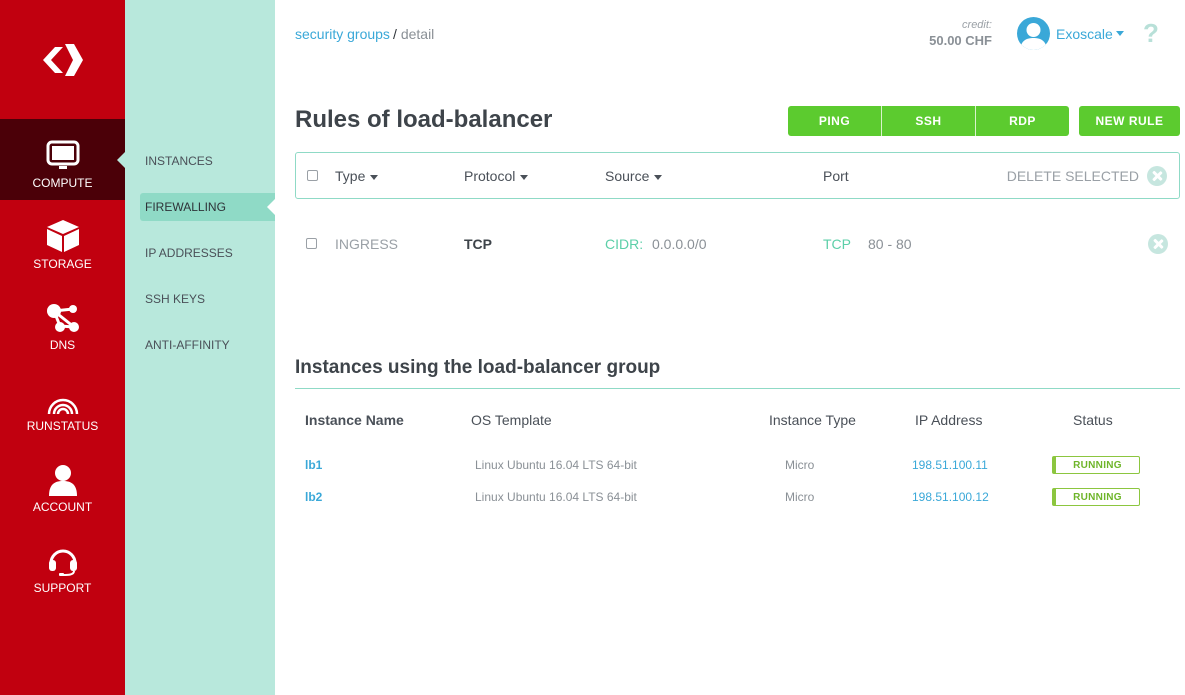  What do you see at coordinates (207, 161) in the screenshot?
I see `subnav-instances: INSTANCES` at bounding box center [207, 161].